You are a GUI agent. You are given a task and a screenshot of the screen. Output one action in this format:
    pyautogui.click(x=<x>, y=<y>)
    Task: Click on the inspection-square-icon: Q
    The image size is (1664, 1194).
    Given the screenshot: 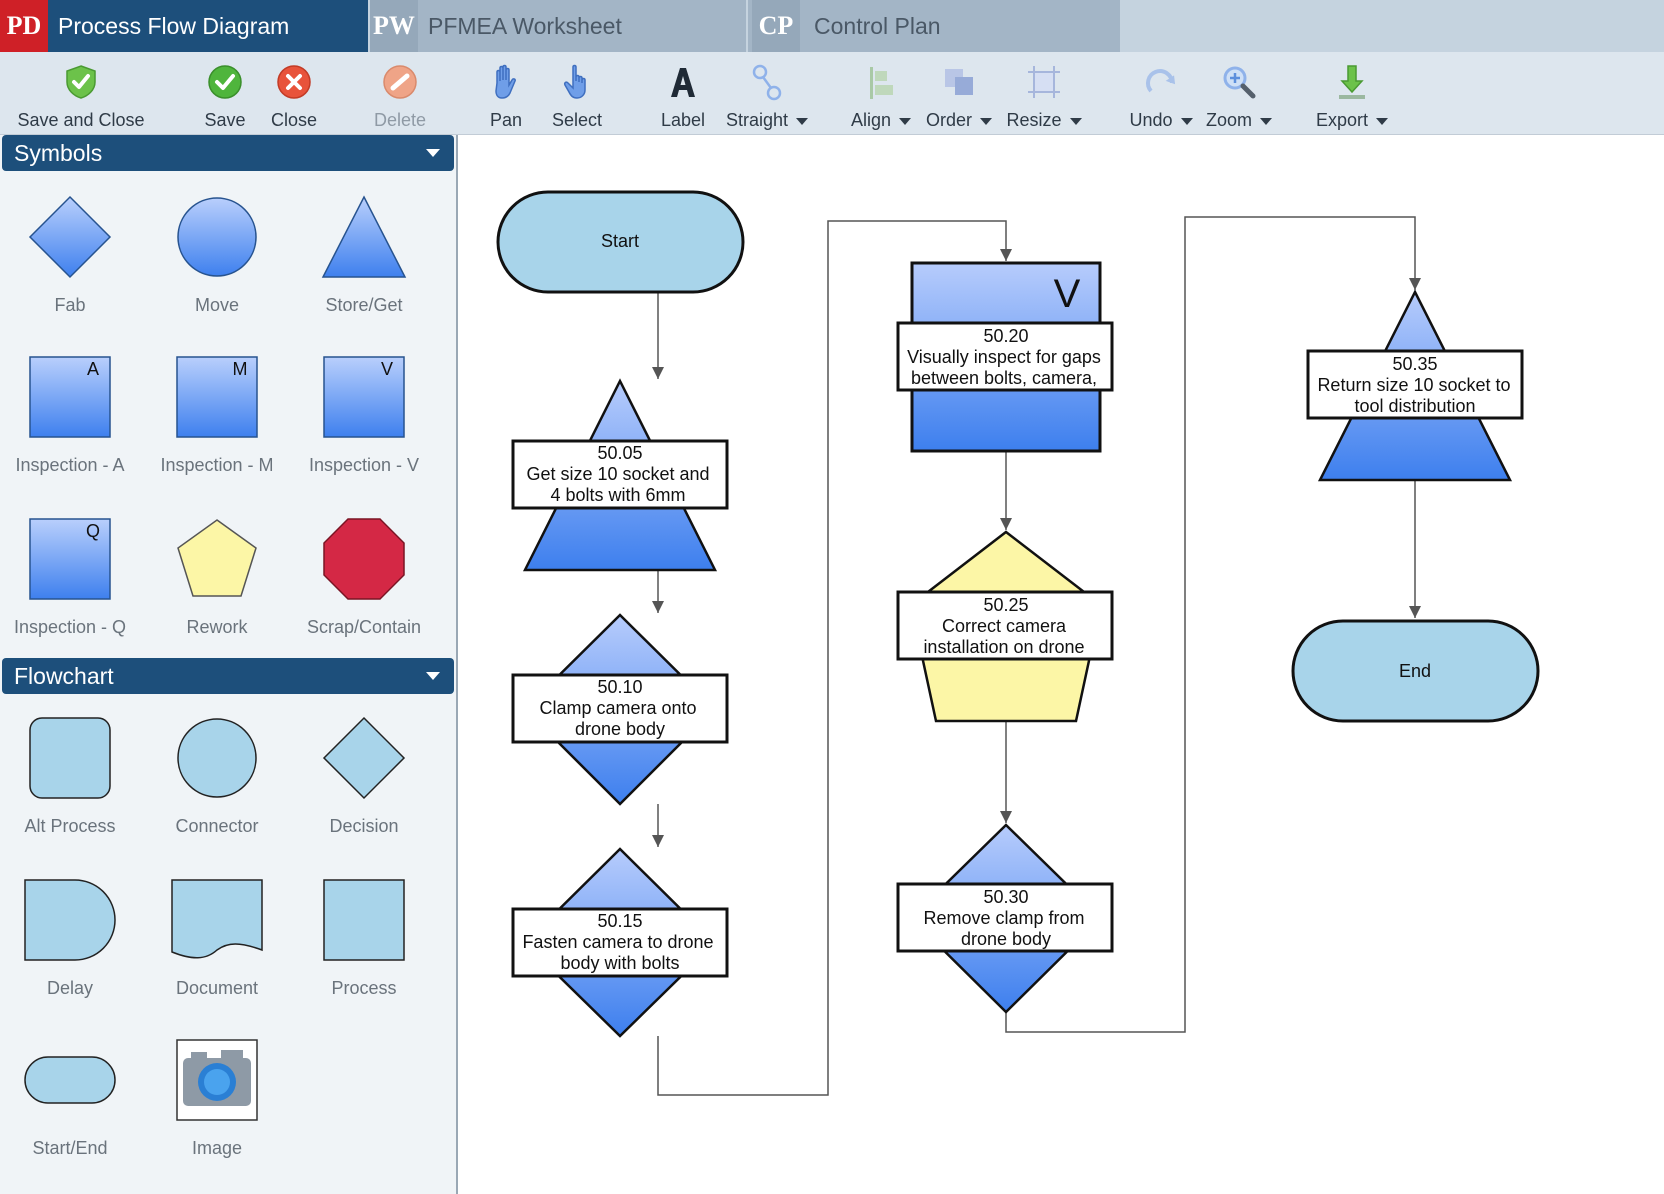 What is the action you would take?
    pyautogui.click(x=70, y=559)
    